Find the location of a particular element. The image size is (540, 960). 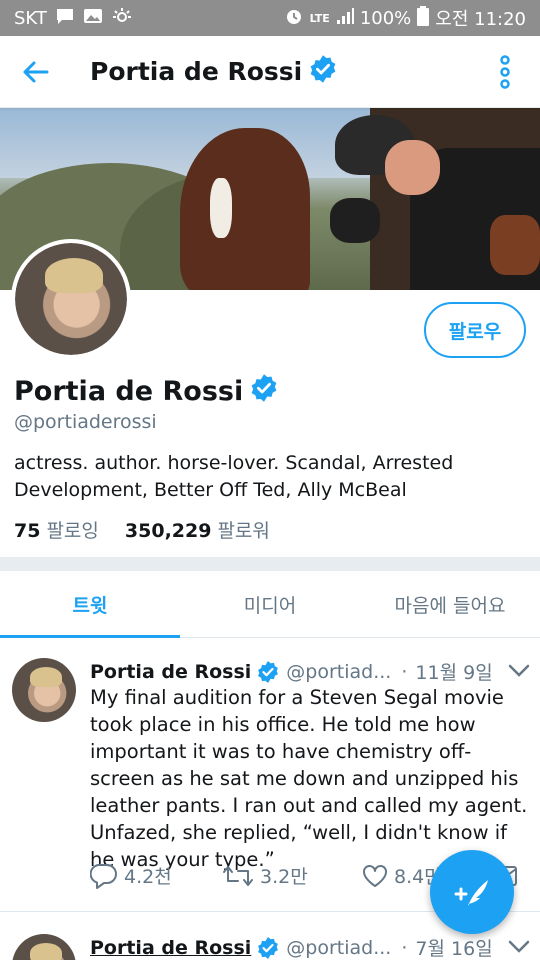

back-arrow-icon is located at coordinates (36, 71).